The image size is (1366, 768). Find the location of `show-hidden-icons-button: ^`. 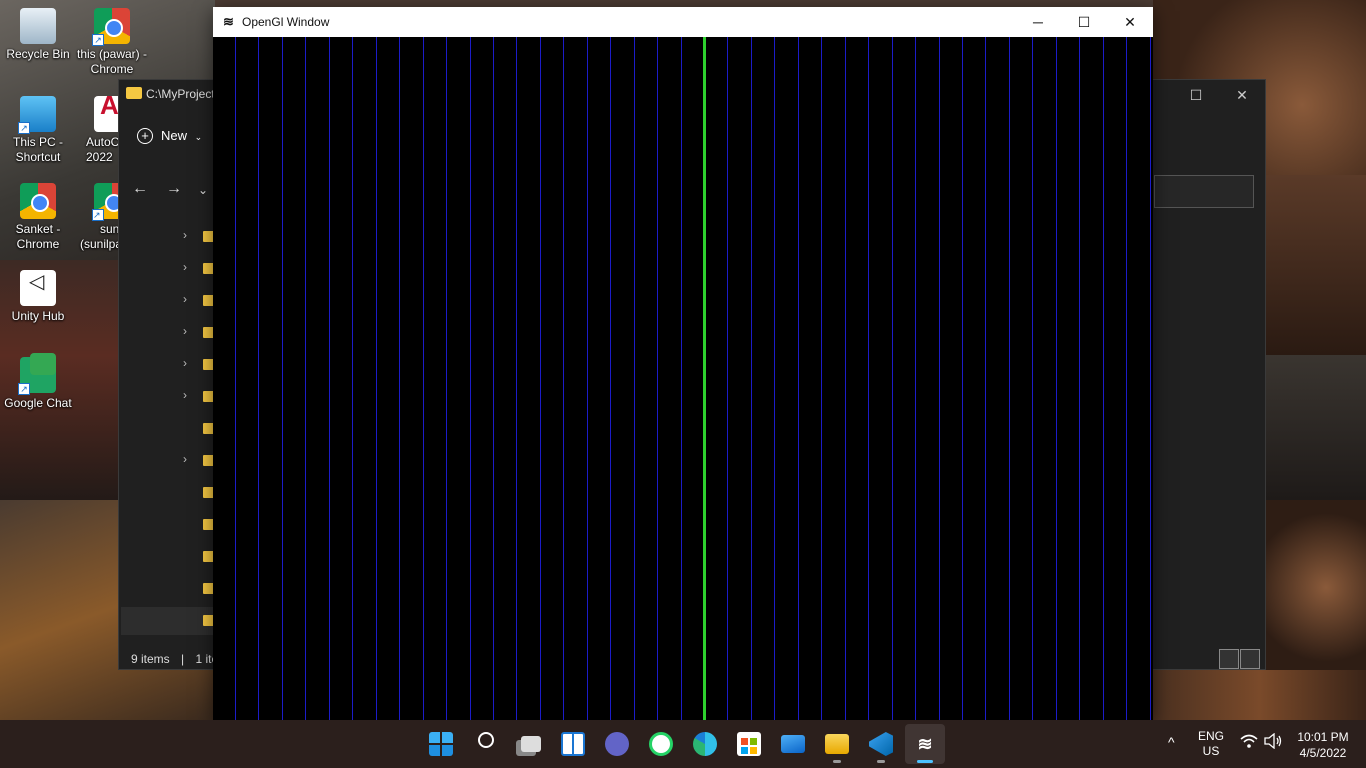

show-hidden-icons-button: ^ is located at coordinates (1171, 742).